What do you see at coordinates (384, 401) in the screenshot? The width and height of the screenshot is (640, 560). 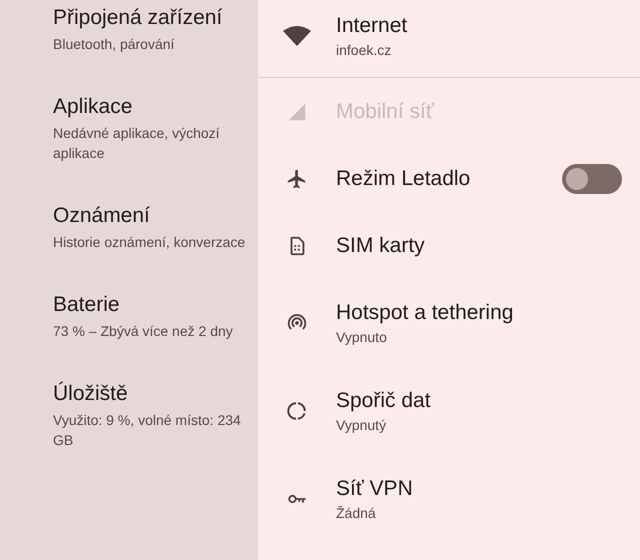 I see `item-title: Spořič dat` at bounding box center [384, 401].